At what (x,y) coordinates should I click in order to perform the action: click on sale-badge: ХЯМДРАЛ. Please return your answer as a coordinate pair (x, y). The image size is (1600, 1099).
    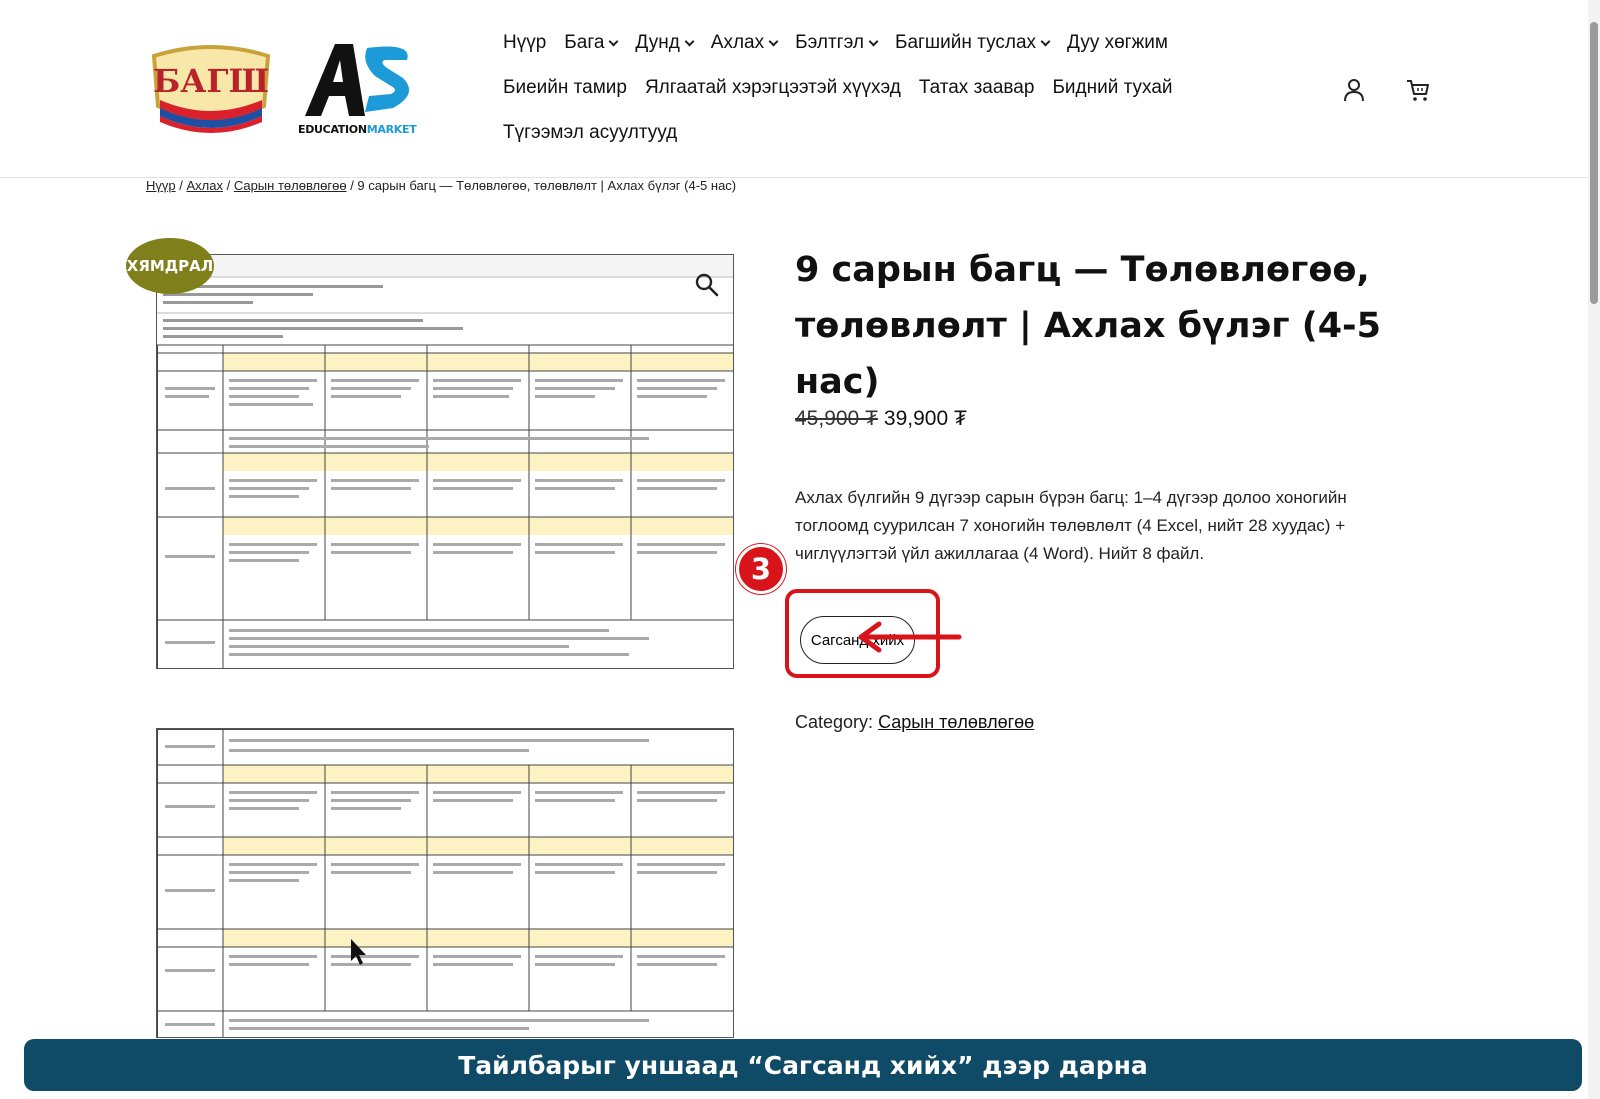
    Looking at the image, I should click on (170, 266).